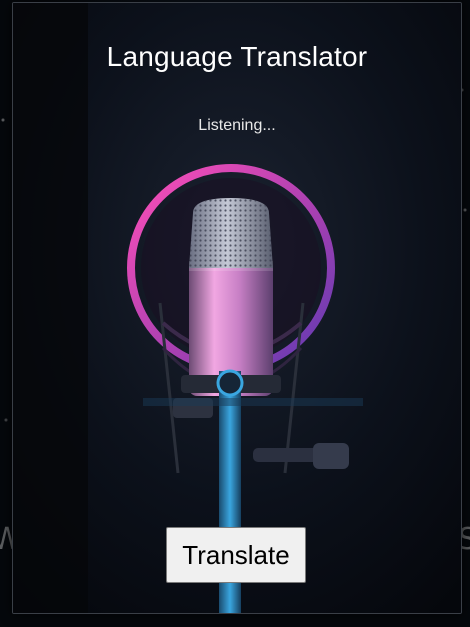  I want to click on translate-button: Translate, so click(236, 555).